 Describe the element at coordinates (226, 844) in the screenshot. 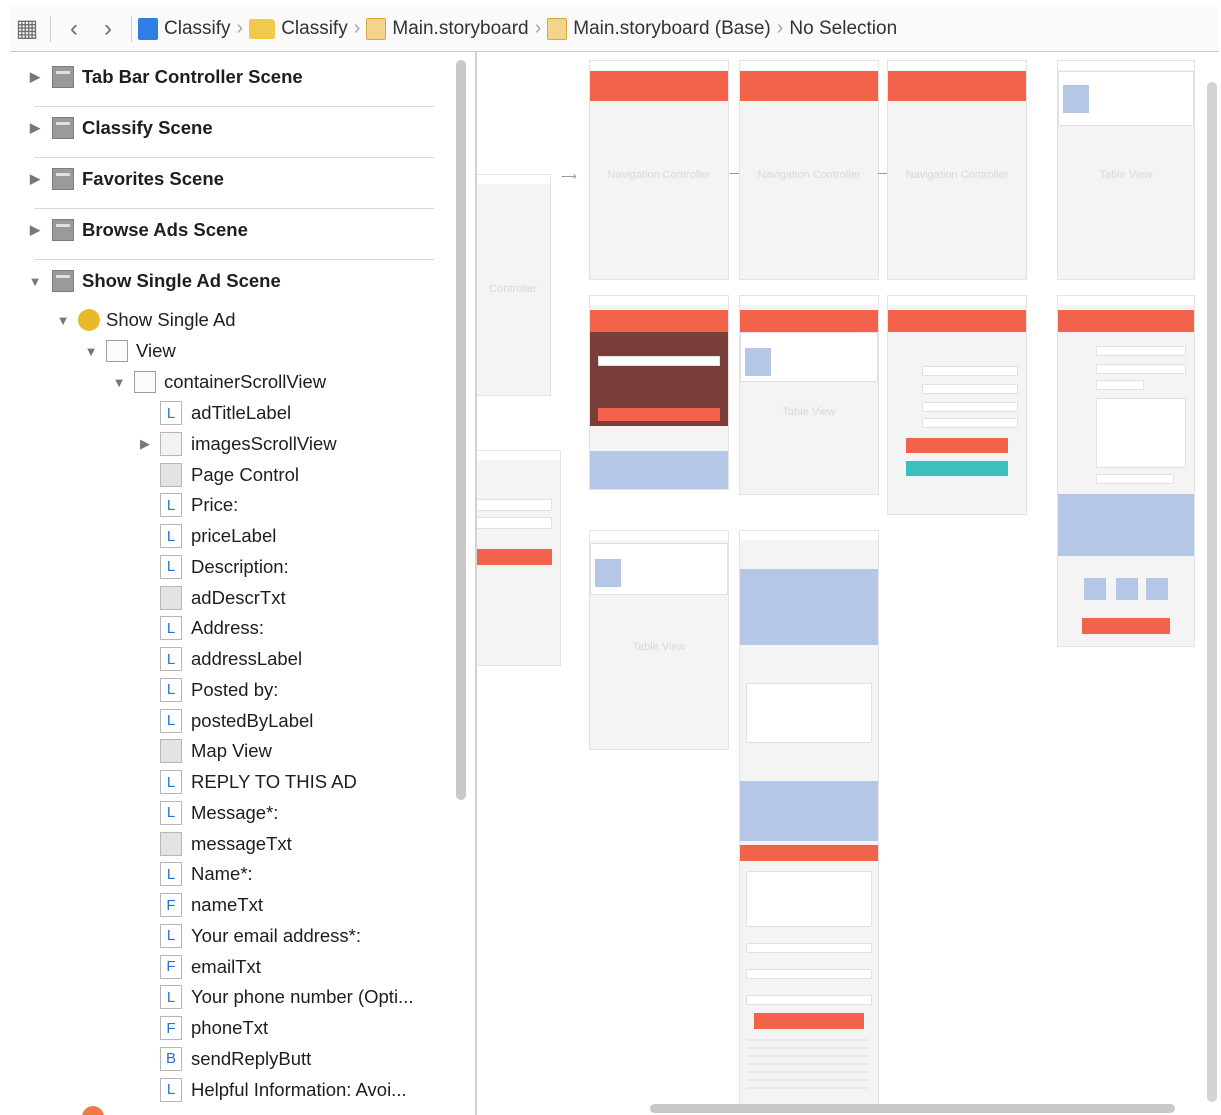

I see `outline-item: messageTxt` at that location.